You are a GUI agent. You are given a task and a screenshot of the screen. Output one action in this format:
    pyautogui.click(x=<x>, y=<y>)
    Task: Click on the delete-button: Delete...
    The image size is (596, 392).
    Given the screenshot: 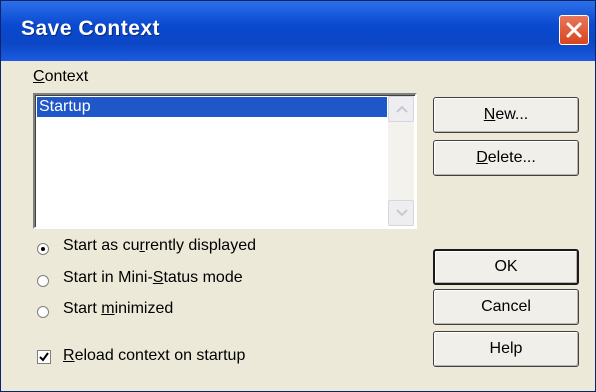 What is the action you would take?
    pyautogui.click(x=506, y=158)
    